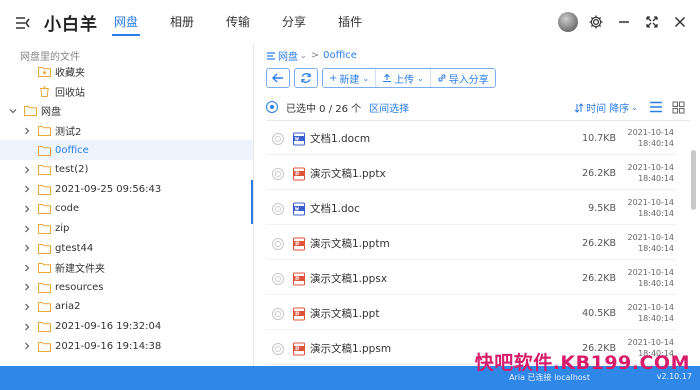 This screenshot has height=390, width=700. What do you see at coordinates (126, 209) in the screenshot?
I see `sidebar-item: code` at bounding box center [126, 209].